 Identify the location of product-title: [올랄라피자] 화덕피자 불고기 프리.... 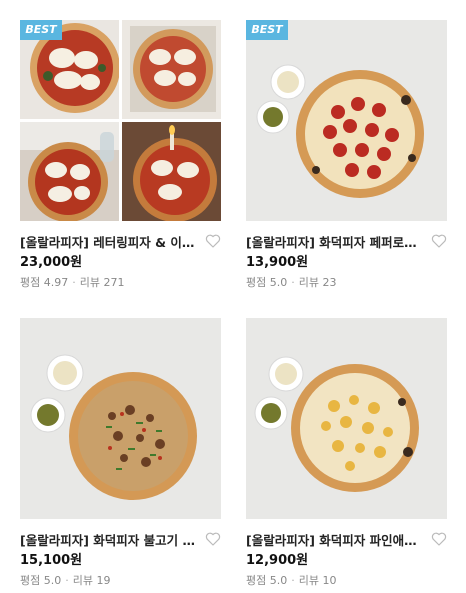
(111, 539).